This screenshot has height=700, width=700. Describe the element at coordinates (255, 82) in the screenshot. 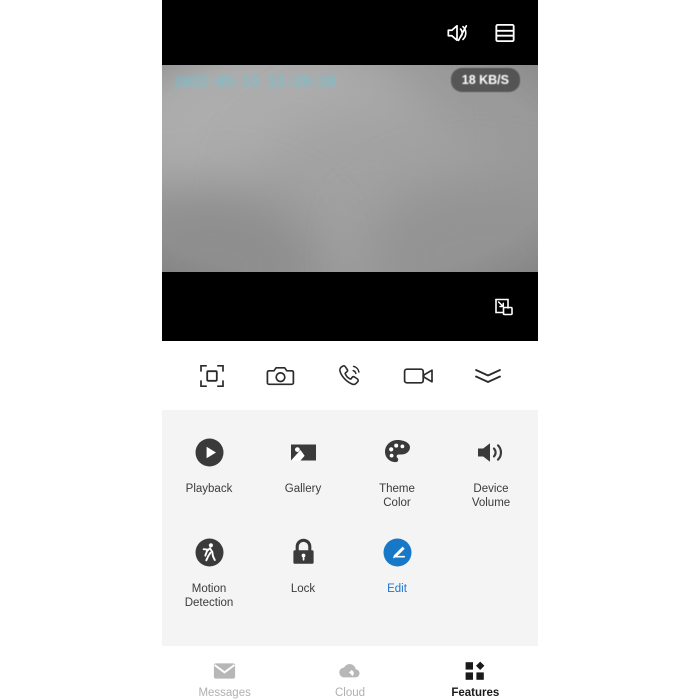

I see `video-timestamp-overlay: 2022-05-13 12:29:18` at that location.